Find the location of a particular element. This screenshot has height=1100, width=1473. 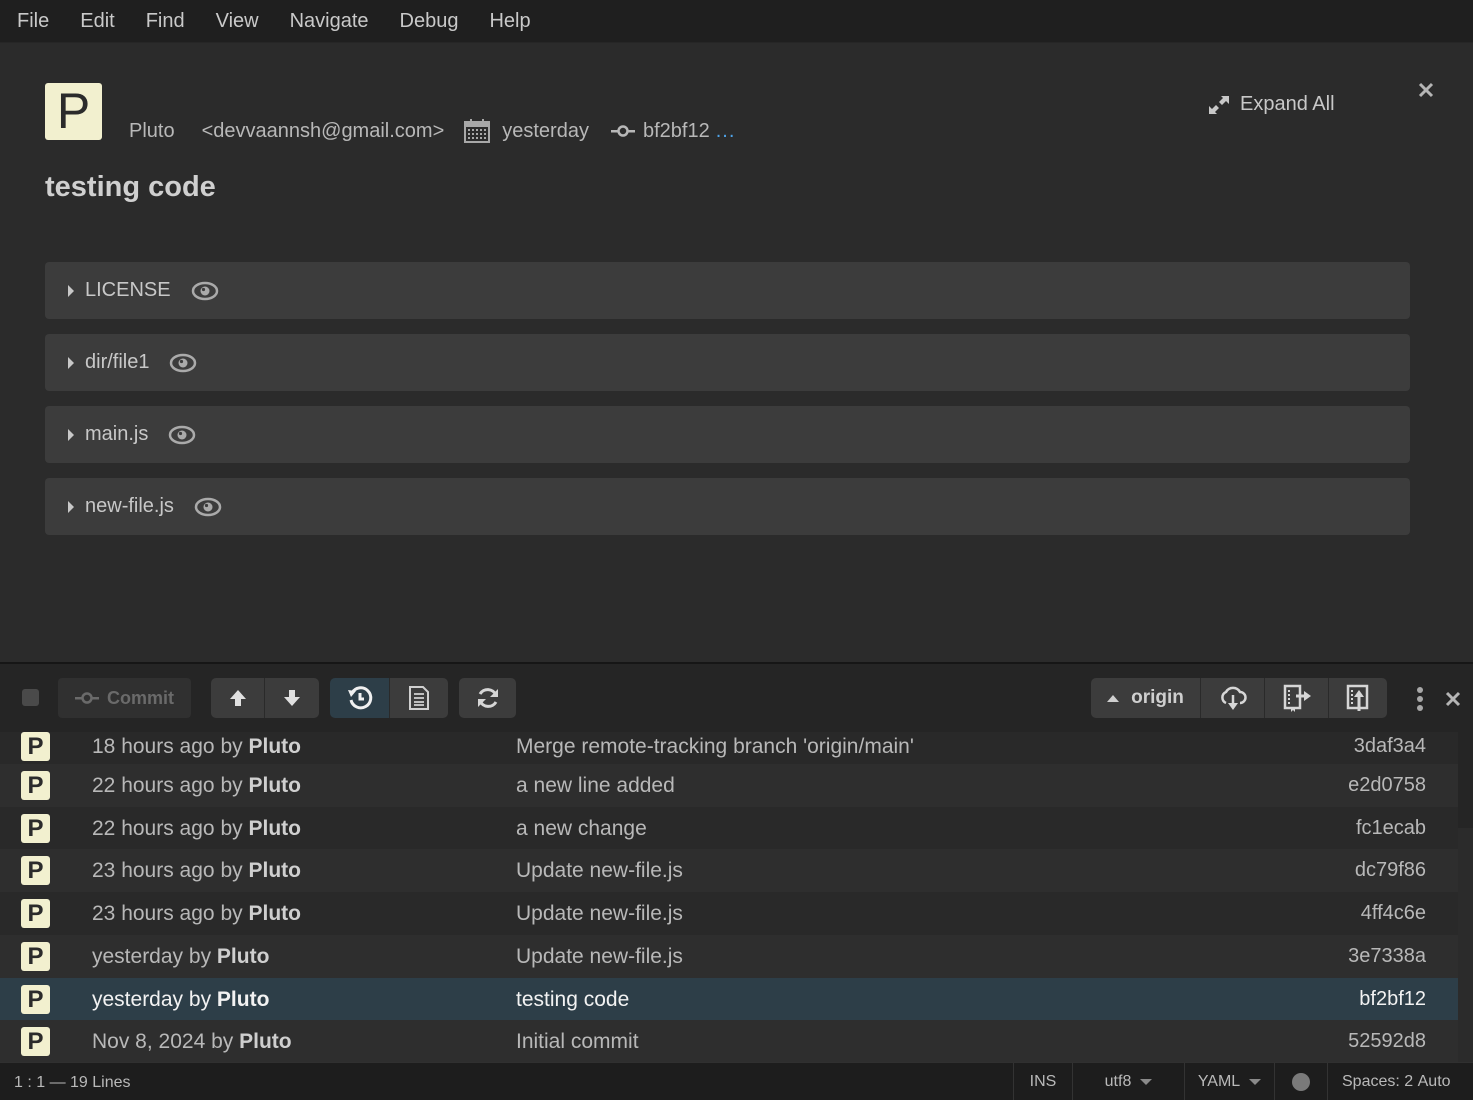

linter-status is located at coordinates (1300, 1081).